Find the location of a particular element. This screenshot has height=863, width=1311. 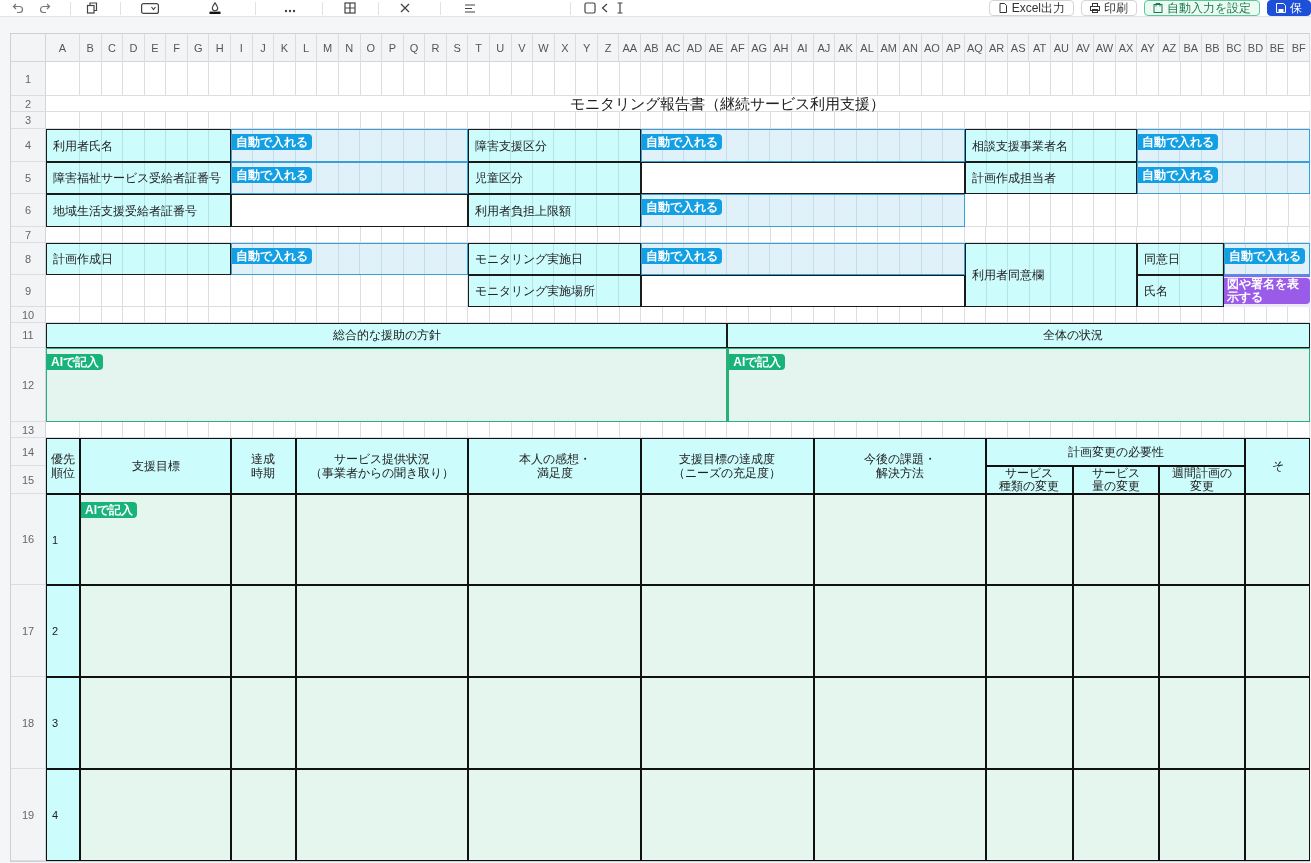

row-header: 16 is located at coordinates (28, 539).